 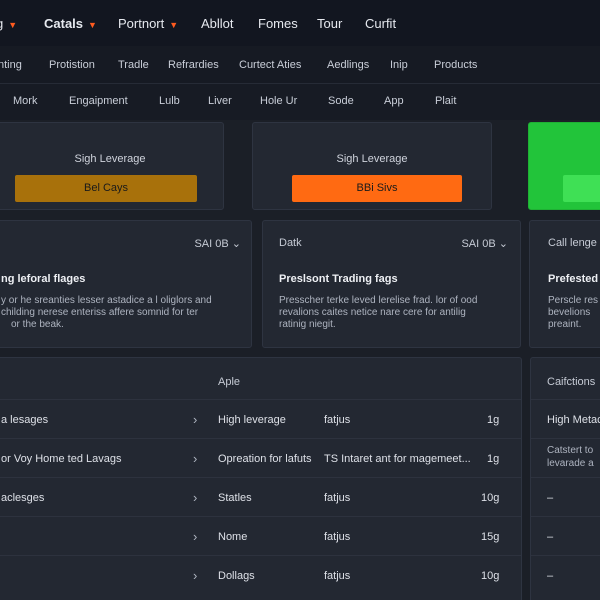 I want to click on row-name: aclesges, so click(x=23, y=498).